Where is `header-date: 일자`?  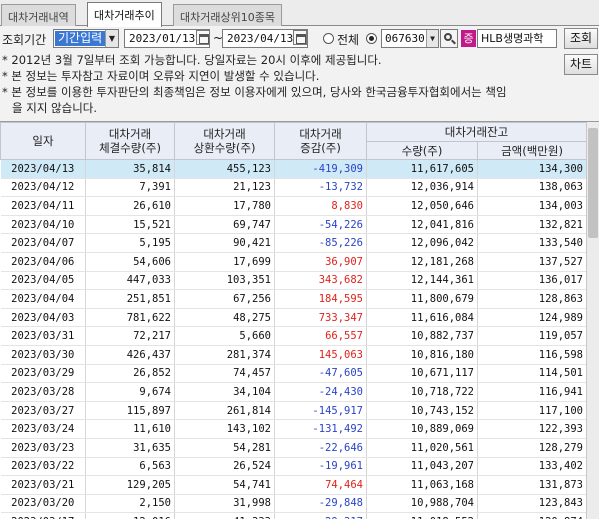
header-date: 일자 is located at coordinates (43, 141).